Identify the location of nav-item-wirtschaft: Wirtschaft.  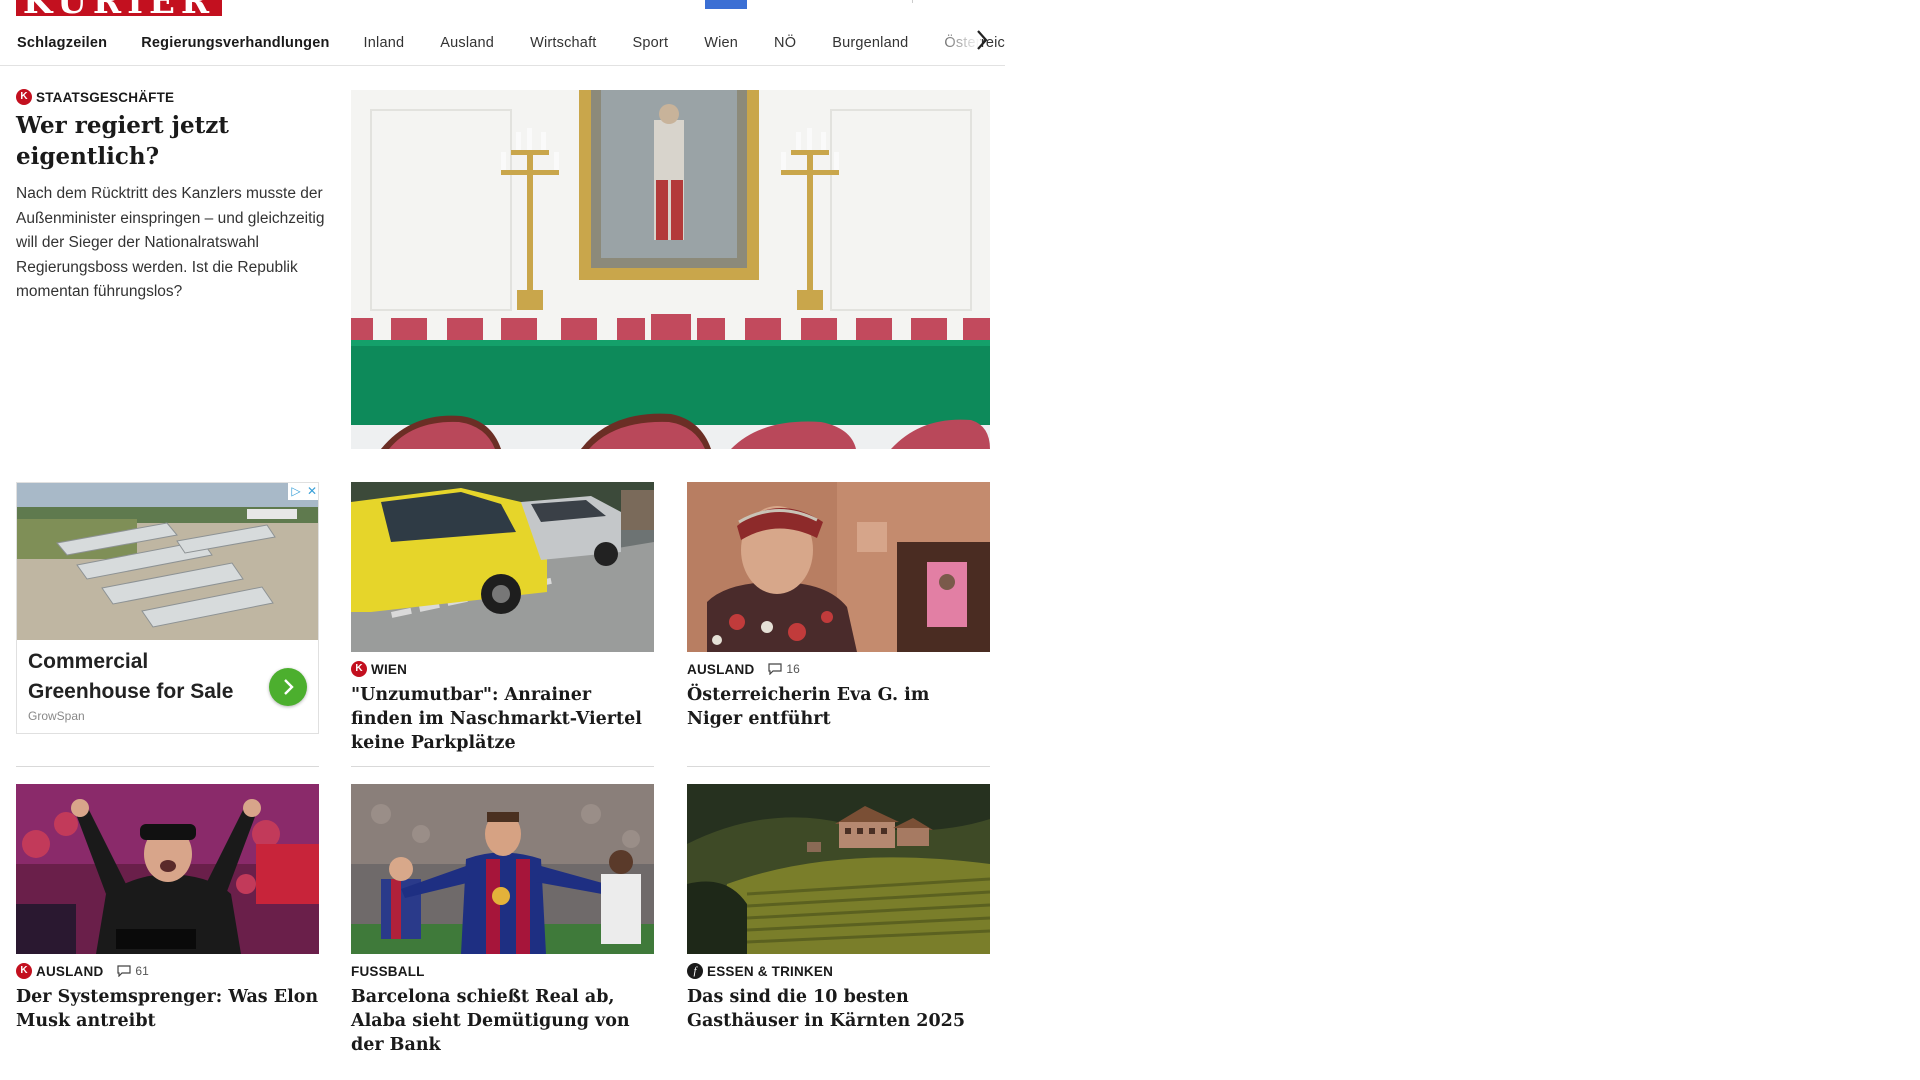
(563, 43).